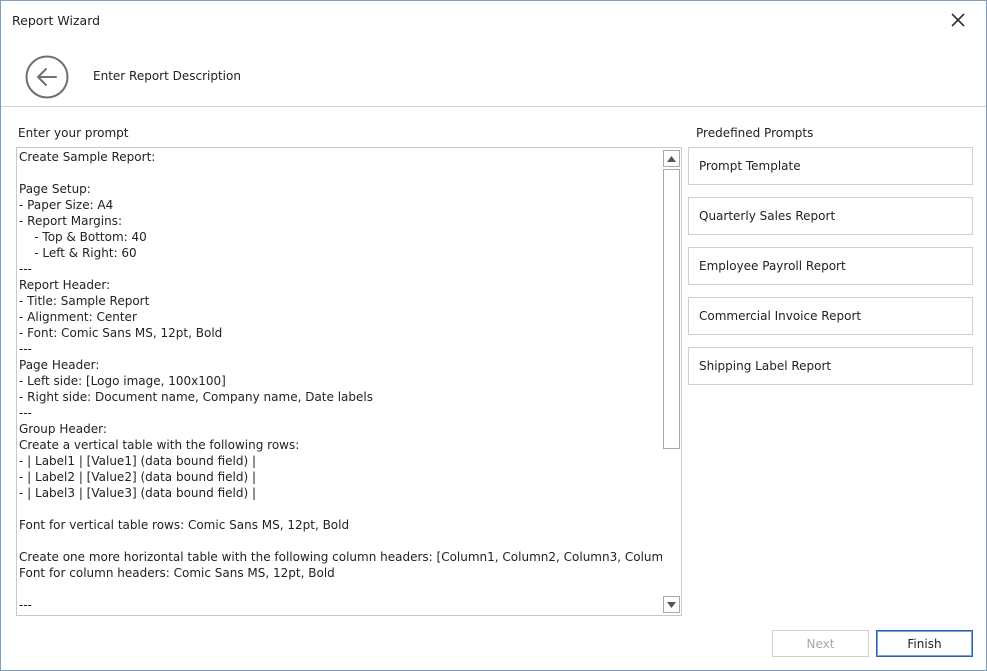  What do you see at coordinates (755, 133) in the screenshot?
I see `predefined-prompts-label: Predefined Prompts` at bounding box center [755, 133].